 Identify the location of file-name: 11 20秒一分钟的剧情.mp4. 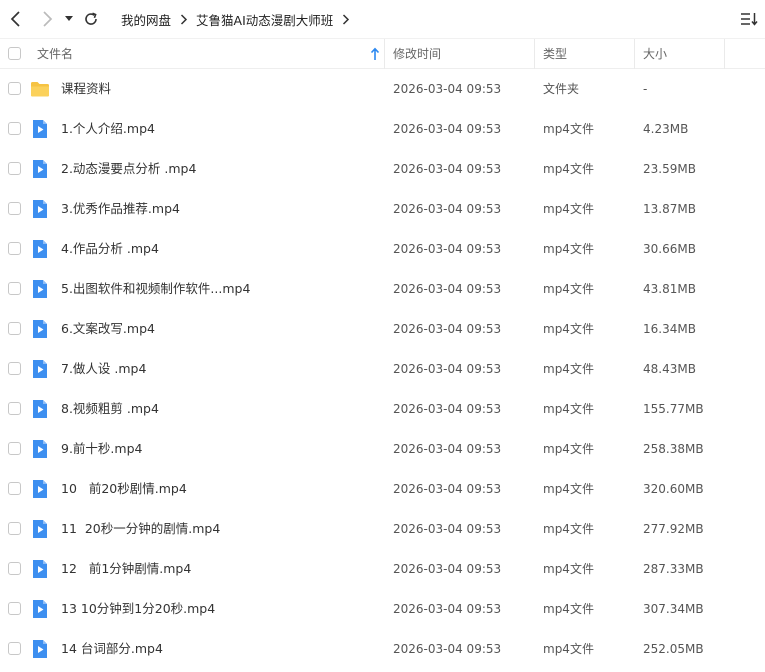
(141, 528).